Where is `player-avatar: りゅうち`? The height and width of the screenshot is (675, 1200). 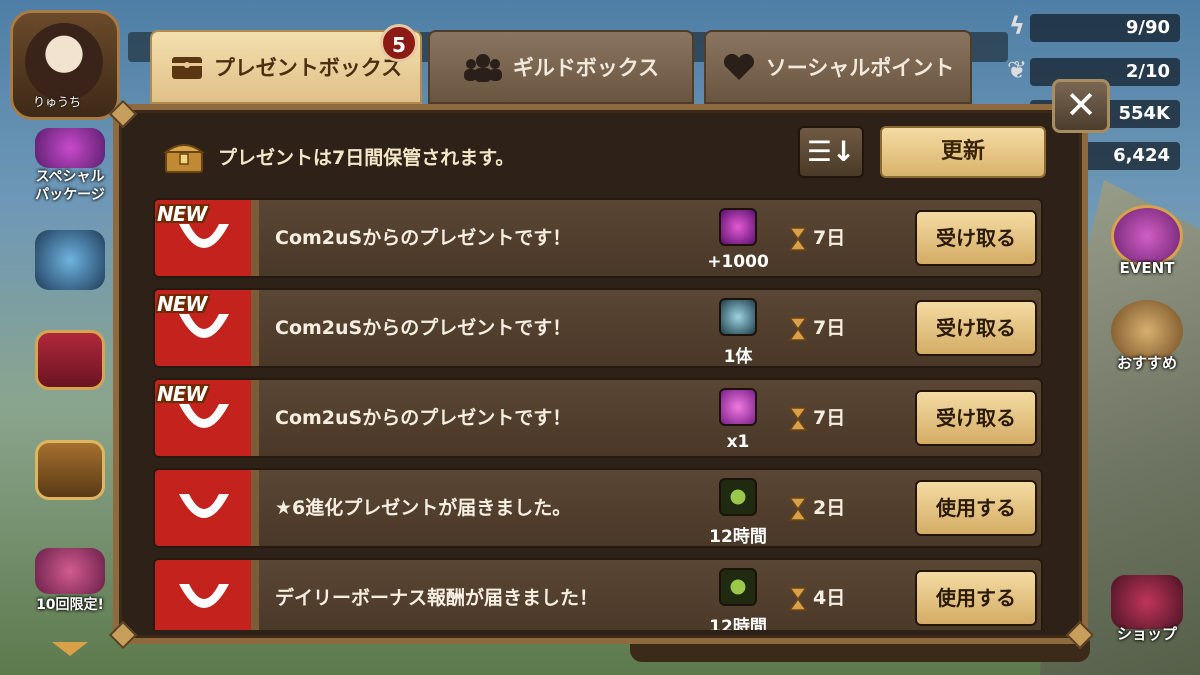
player-avatar: りゅうち is located at coordinates (65, 65).